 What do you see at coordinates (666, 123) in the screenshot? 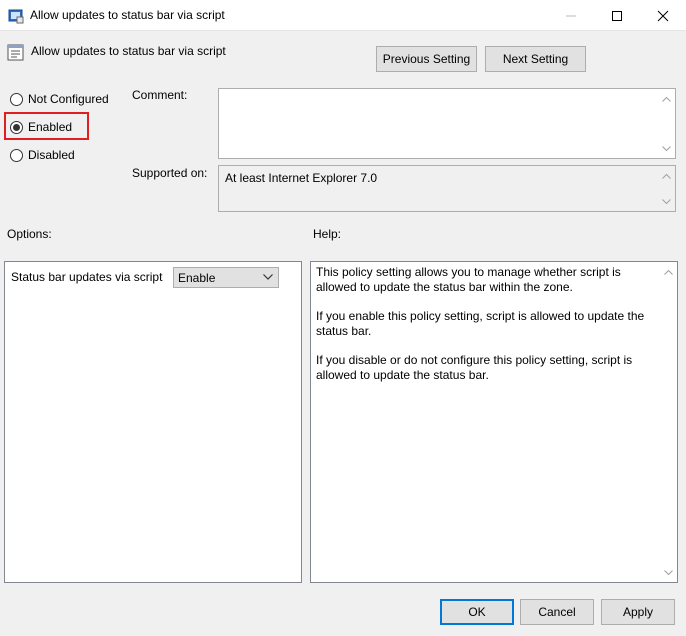
I see `comment-scrollbar` at bounding box center [666, 123].